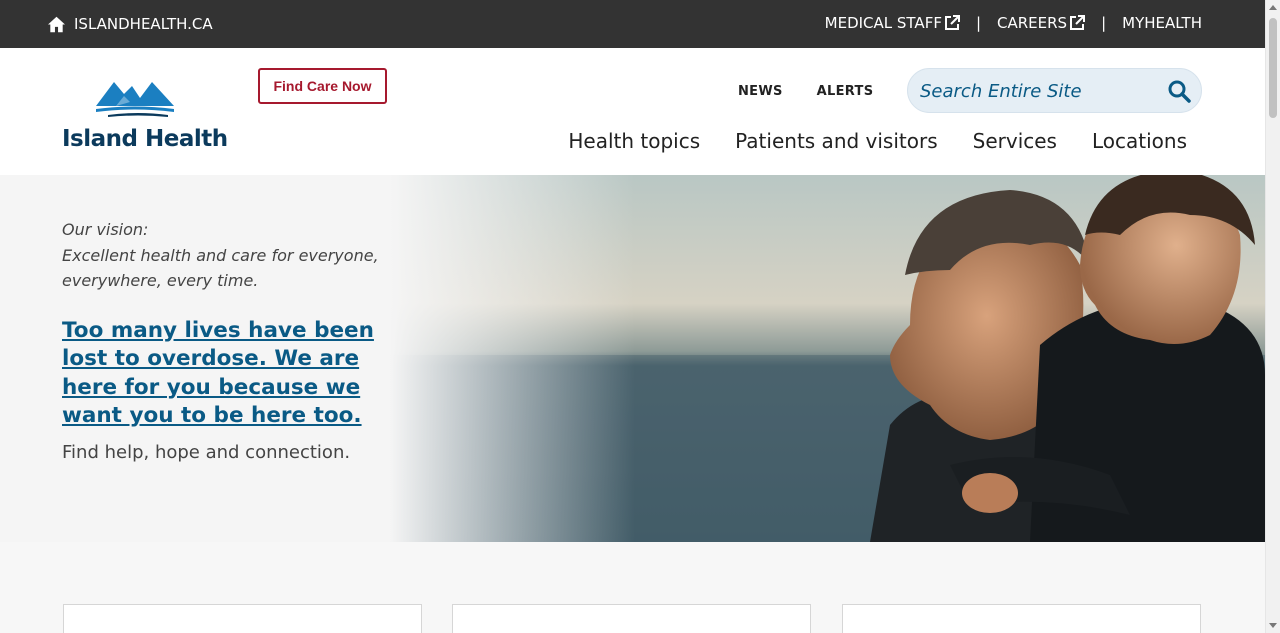 This screenshot has height=633, width=1280. I want to click on careers-label: CAREERS, so click(1032, 23).